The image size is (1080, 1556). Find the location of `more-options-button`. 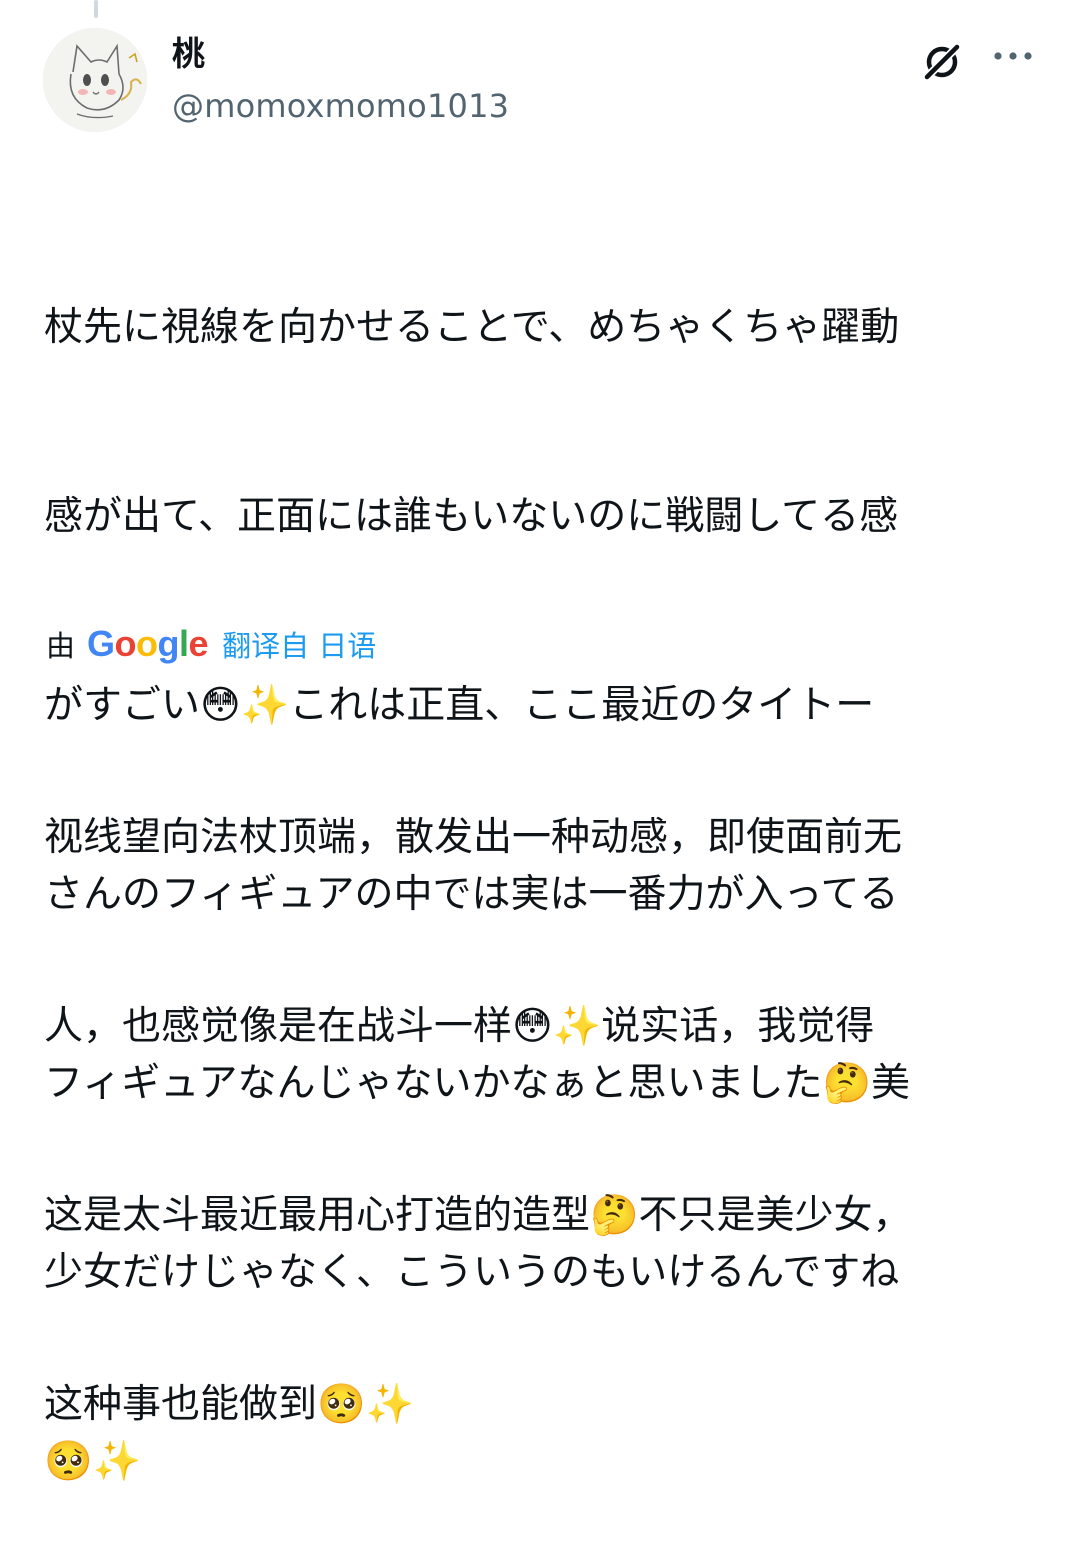

more-options-button is located at coordinates (1013, 56).